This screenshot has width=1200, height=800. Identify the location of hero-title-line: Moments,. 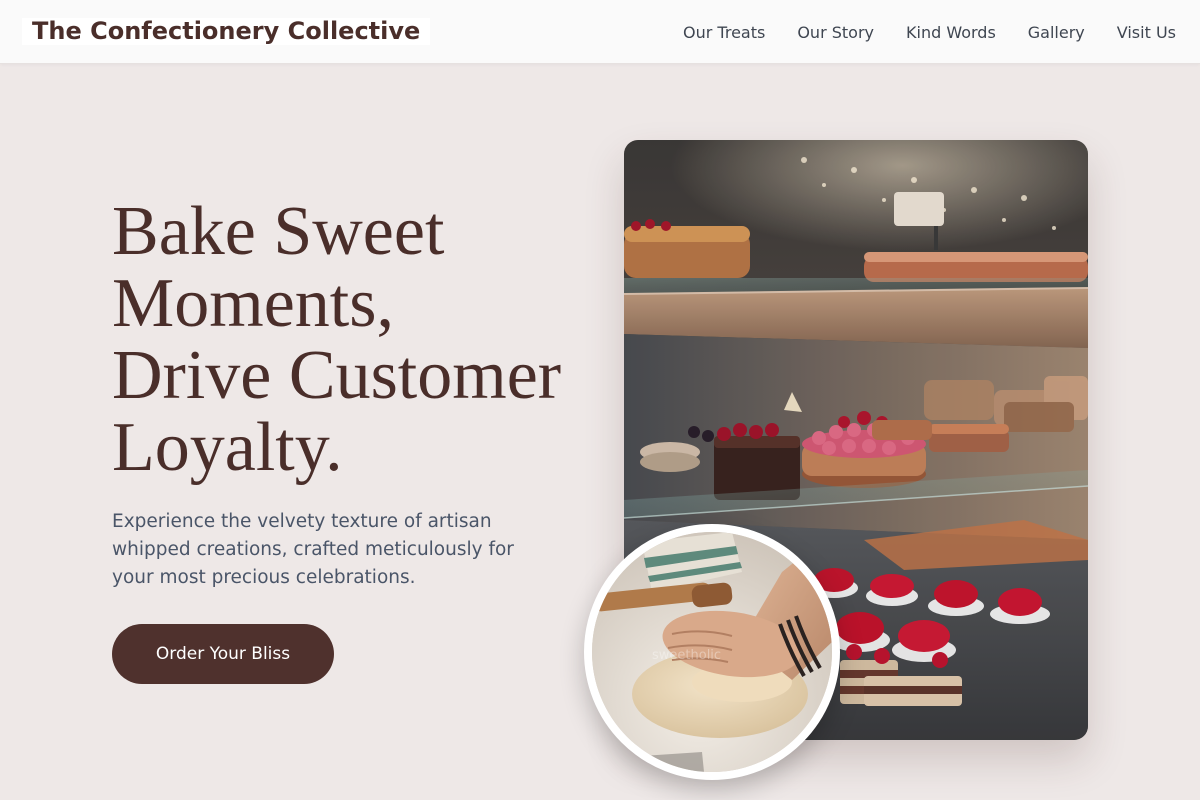
(253, 303).